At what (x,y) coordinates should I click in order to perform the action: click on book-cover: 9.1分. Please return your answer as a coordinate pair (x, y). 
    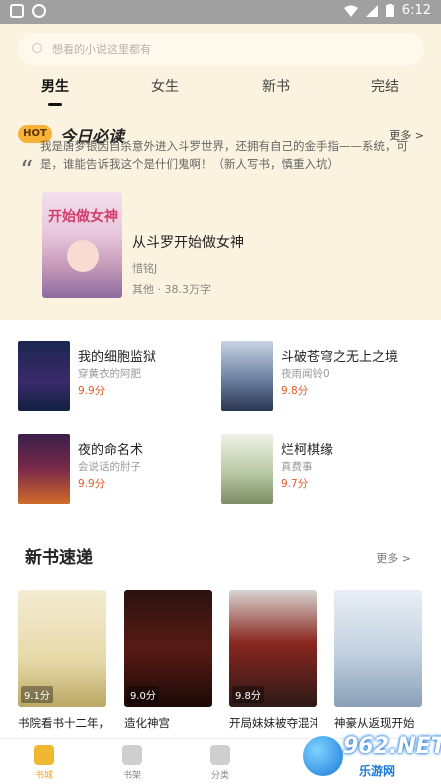
    Looking at the image, I should click on (62, 648).